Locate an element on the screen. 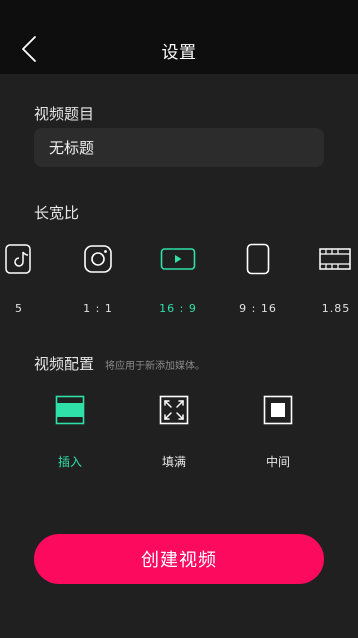 The image size is (358, 638). config-option-fill: 填满 is located at coordinates (174, 433).